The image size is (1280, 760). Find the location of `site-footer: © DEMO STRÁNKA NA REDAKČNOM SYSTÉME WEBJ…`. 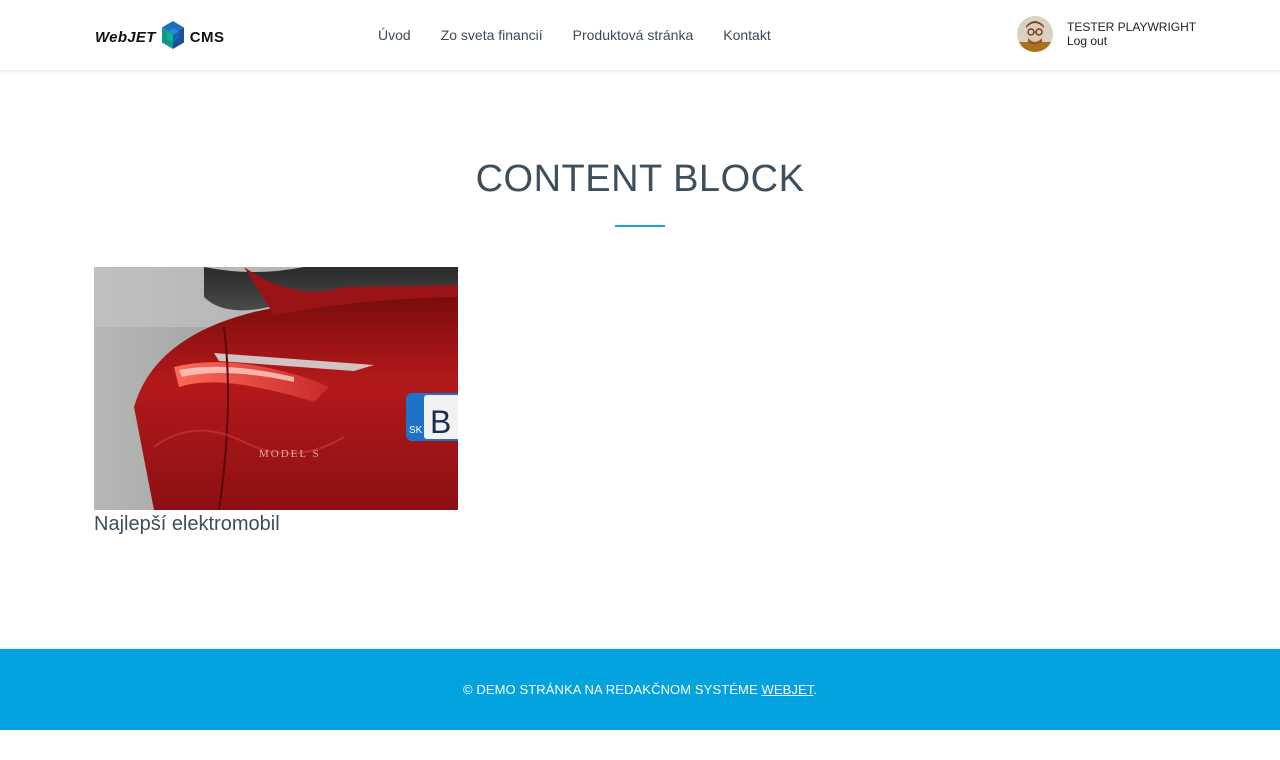

site-footer: © DEMO STRÁNKA NA REDAKČNOM SYSTÉME WEBJ… is located at coordinates (640, 689).